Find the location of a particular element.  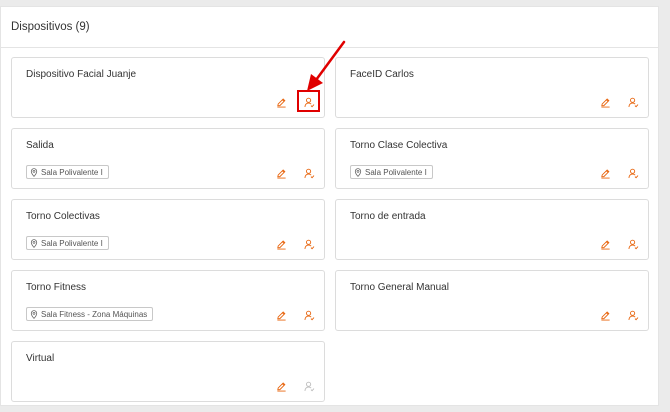

device-card: Dispositivo Facial Juanje is located at coordinates (168, 87).